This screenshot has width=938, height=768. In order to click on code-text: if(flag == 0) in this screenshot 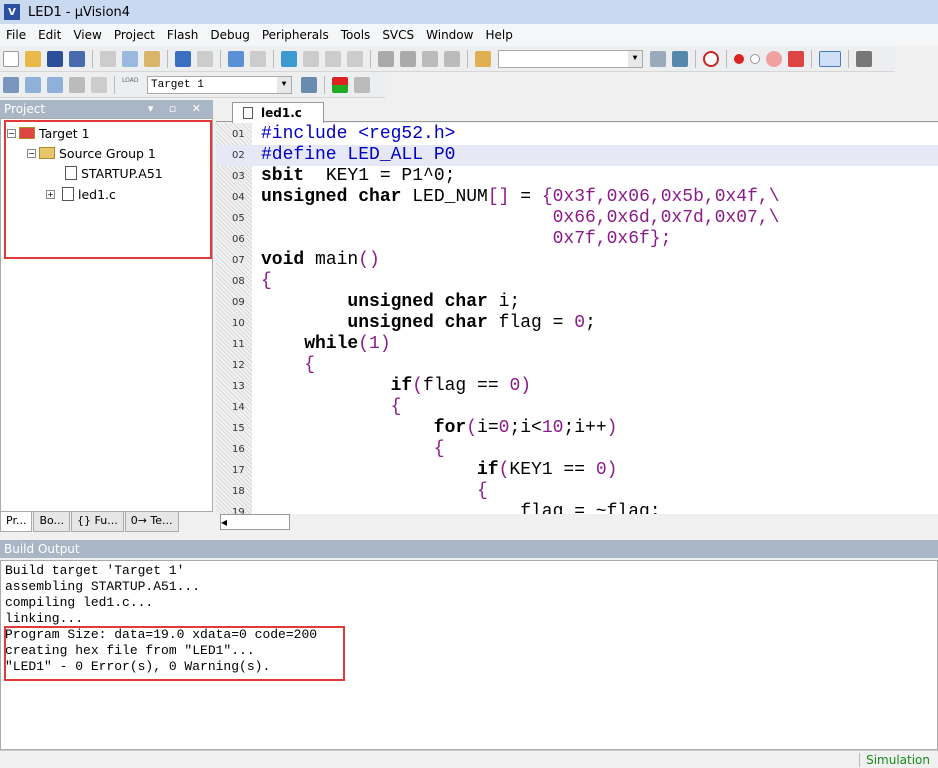, I will do `click(461, 386)`.